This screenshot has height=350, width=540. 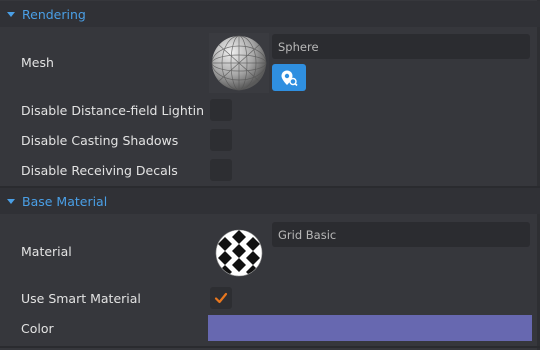 What do you see at coordinates (54, 14) in the screenshot?
I see `section-title: Rendering` at bounding box center [54, 14].